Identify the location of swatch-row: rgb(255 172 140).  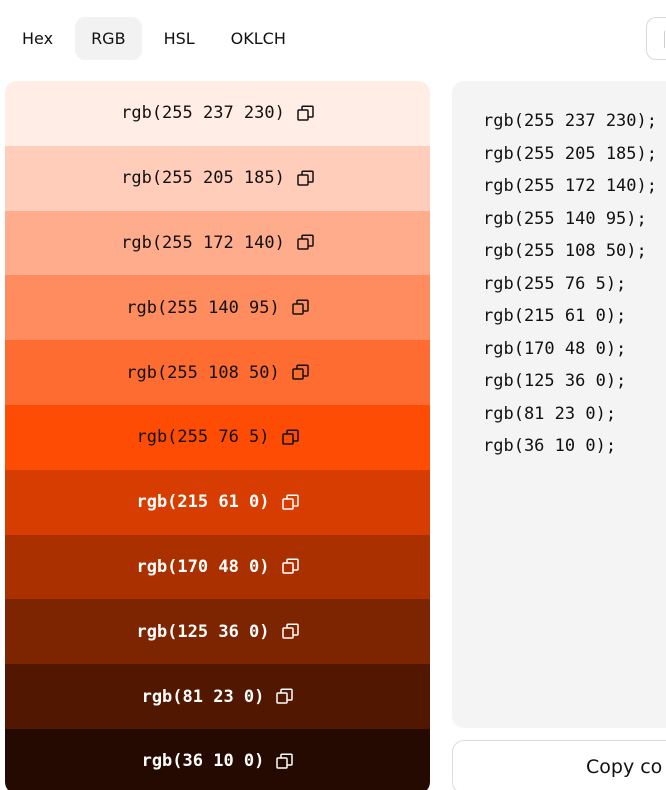
(217, 243).